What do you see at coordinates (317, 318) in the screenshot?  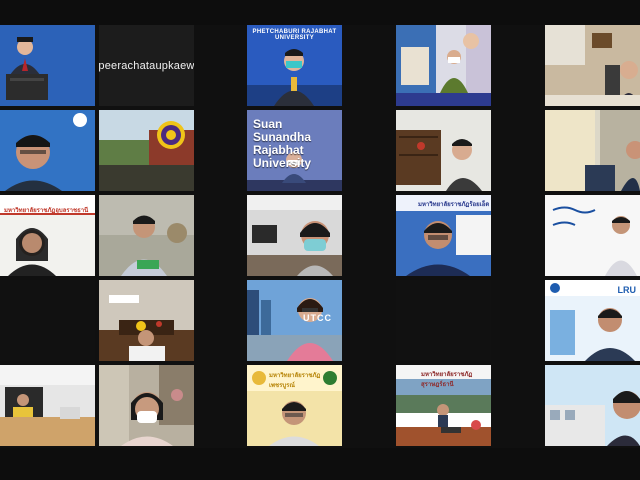 I see `tile-watermark: UTCC` at bounding box center [317, 318].